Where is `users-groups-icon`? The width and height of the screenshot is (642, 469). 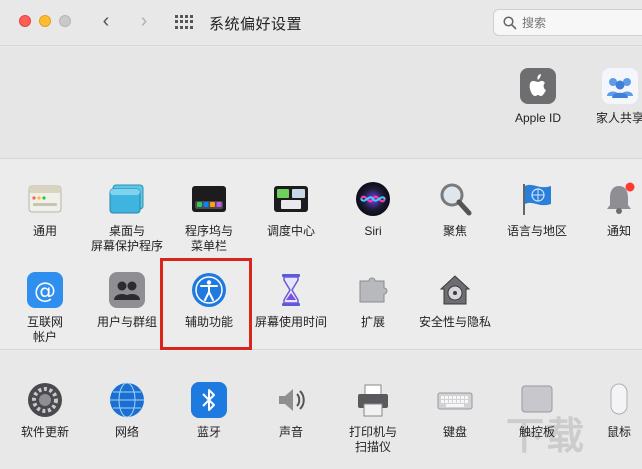 users-groups-icon is located at coordinates (127, 290).